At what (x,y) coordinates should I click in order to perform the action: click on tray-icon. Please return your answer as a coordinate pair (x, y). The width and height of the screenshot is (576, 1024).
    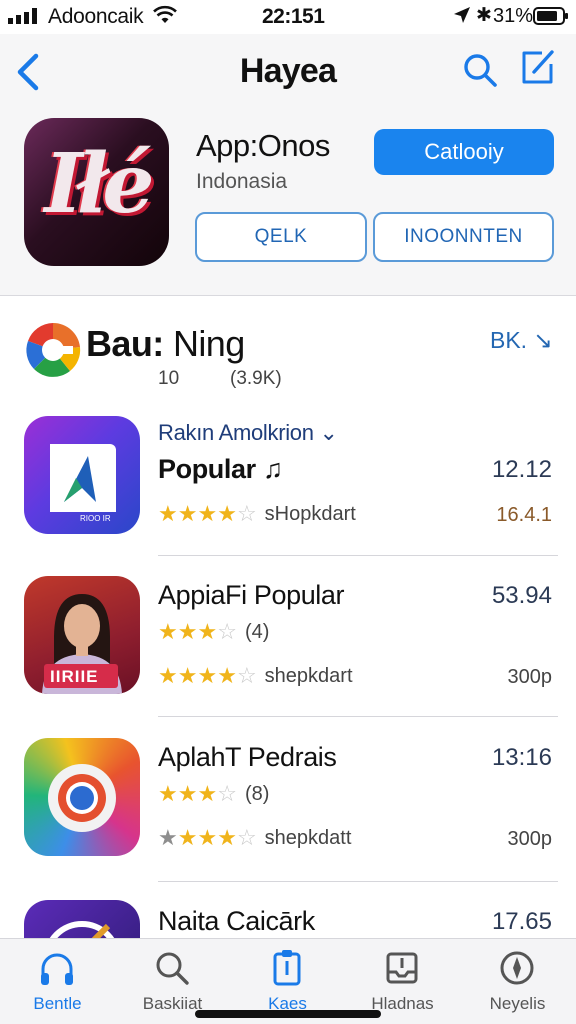
    Looking at the image, I should click on (402, 968).